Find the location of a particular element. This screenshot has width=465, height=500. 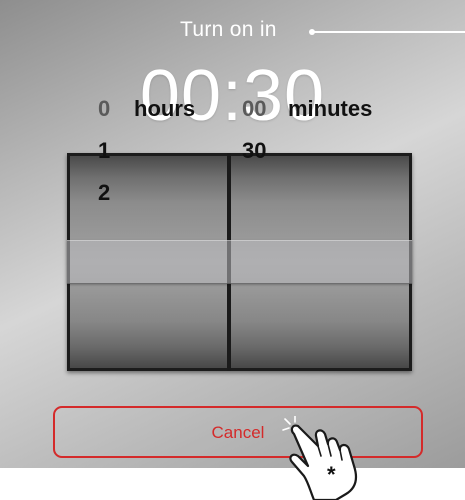

minutes-selected-value: 00 is located at coordinates (254, 109).